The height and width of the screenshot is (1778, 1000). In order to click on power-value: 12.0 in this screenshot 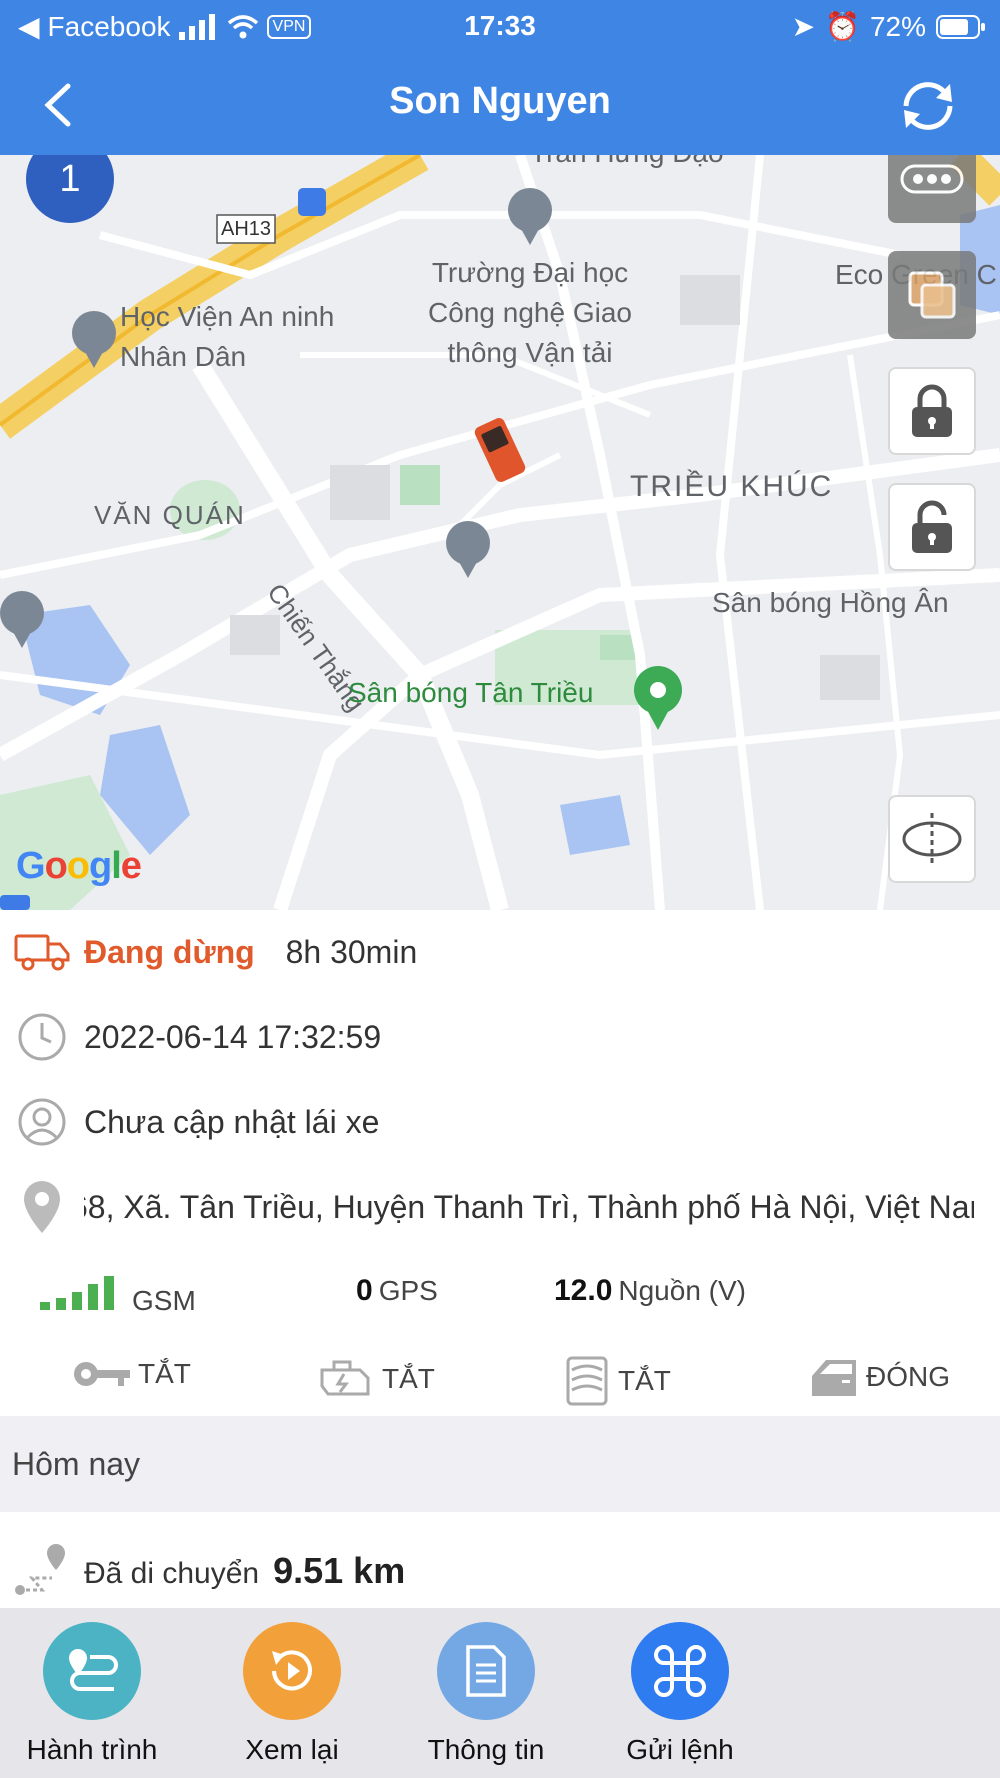, I will do `click(583, 1290)`.